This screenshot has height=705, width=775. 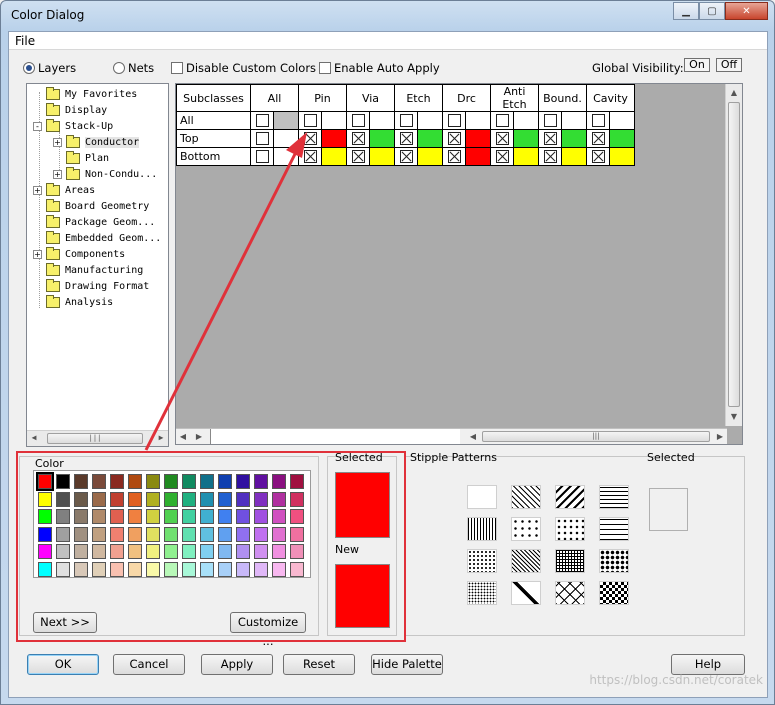 I want to click on annotation-arrow-icon, so click(x=225, y=291).